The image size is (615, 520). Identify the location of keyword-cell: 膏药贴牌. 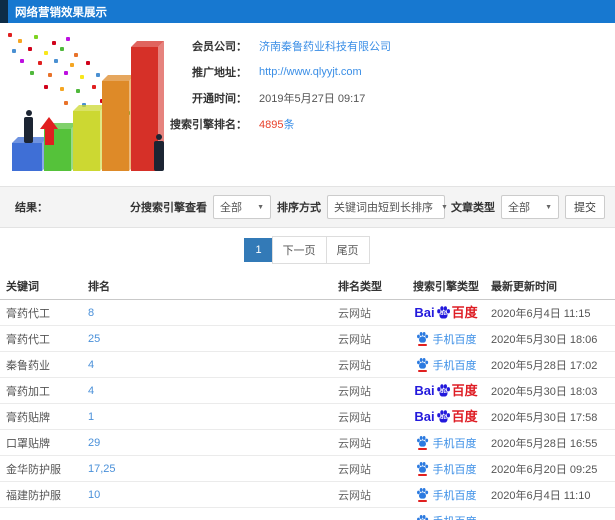
(28, 417).